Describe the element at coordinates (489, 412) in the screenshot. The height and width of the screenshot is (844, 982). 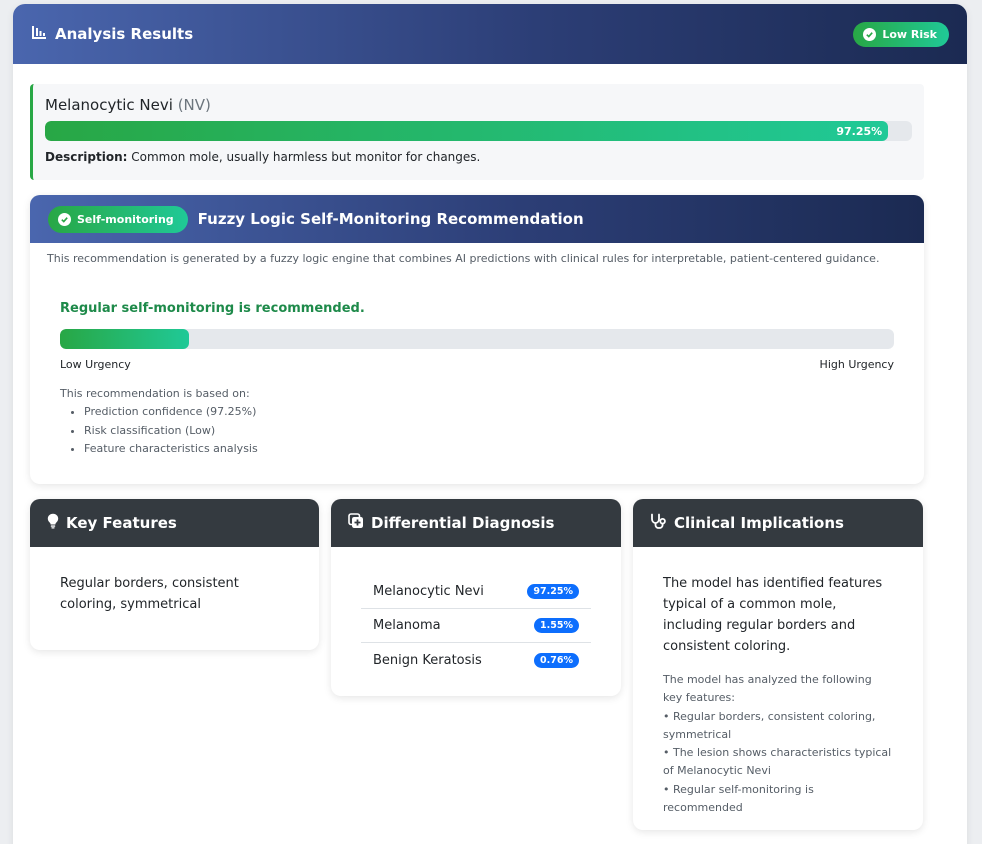
I see `list-item: Prediction confidence (97.25%)` at that location.